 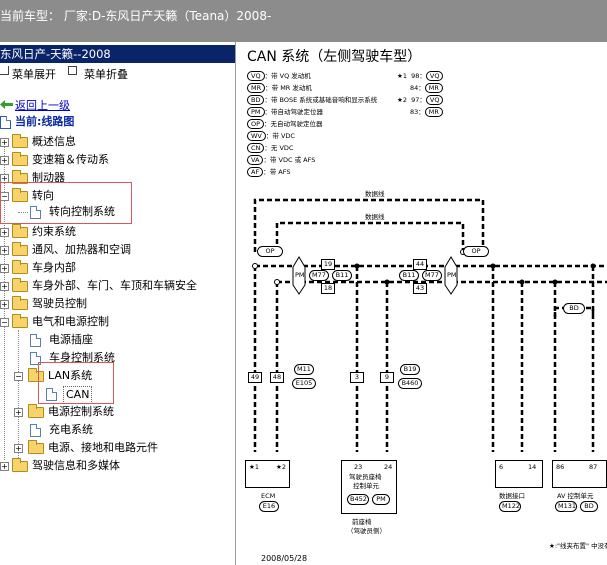 What do you see at coordinates (42, 106) in the screenshot?
I see `back-link: 返回上一级` at bounding box center [42, 106].